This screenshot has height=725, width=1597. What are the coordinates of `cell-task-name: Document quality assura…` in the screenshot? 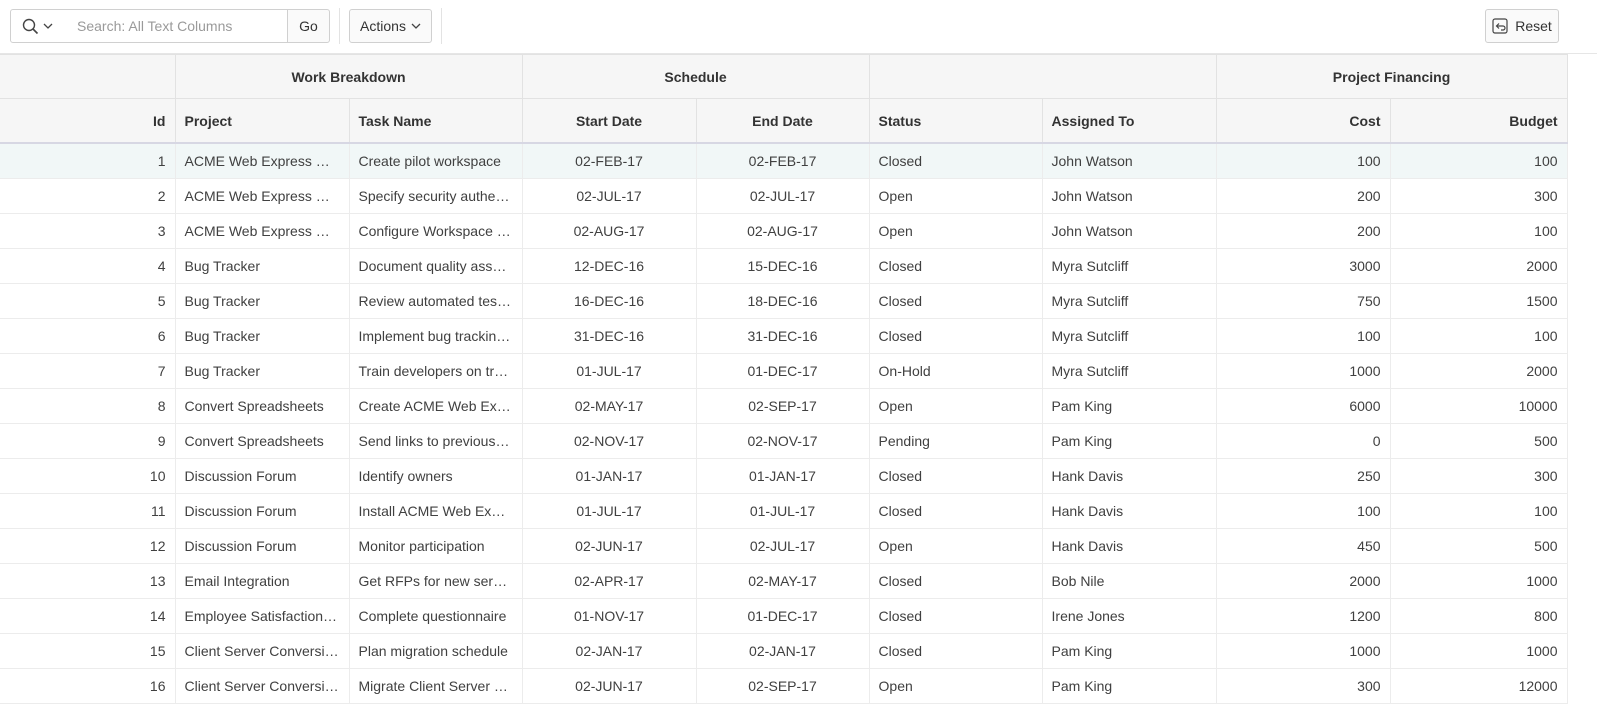 It's located at (435, 266).